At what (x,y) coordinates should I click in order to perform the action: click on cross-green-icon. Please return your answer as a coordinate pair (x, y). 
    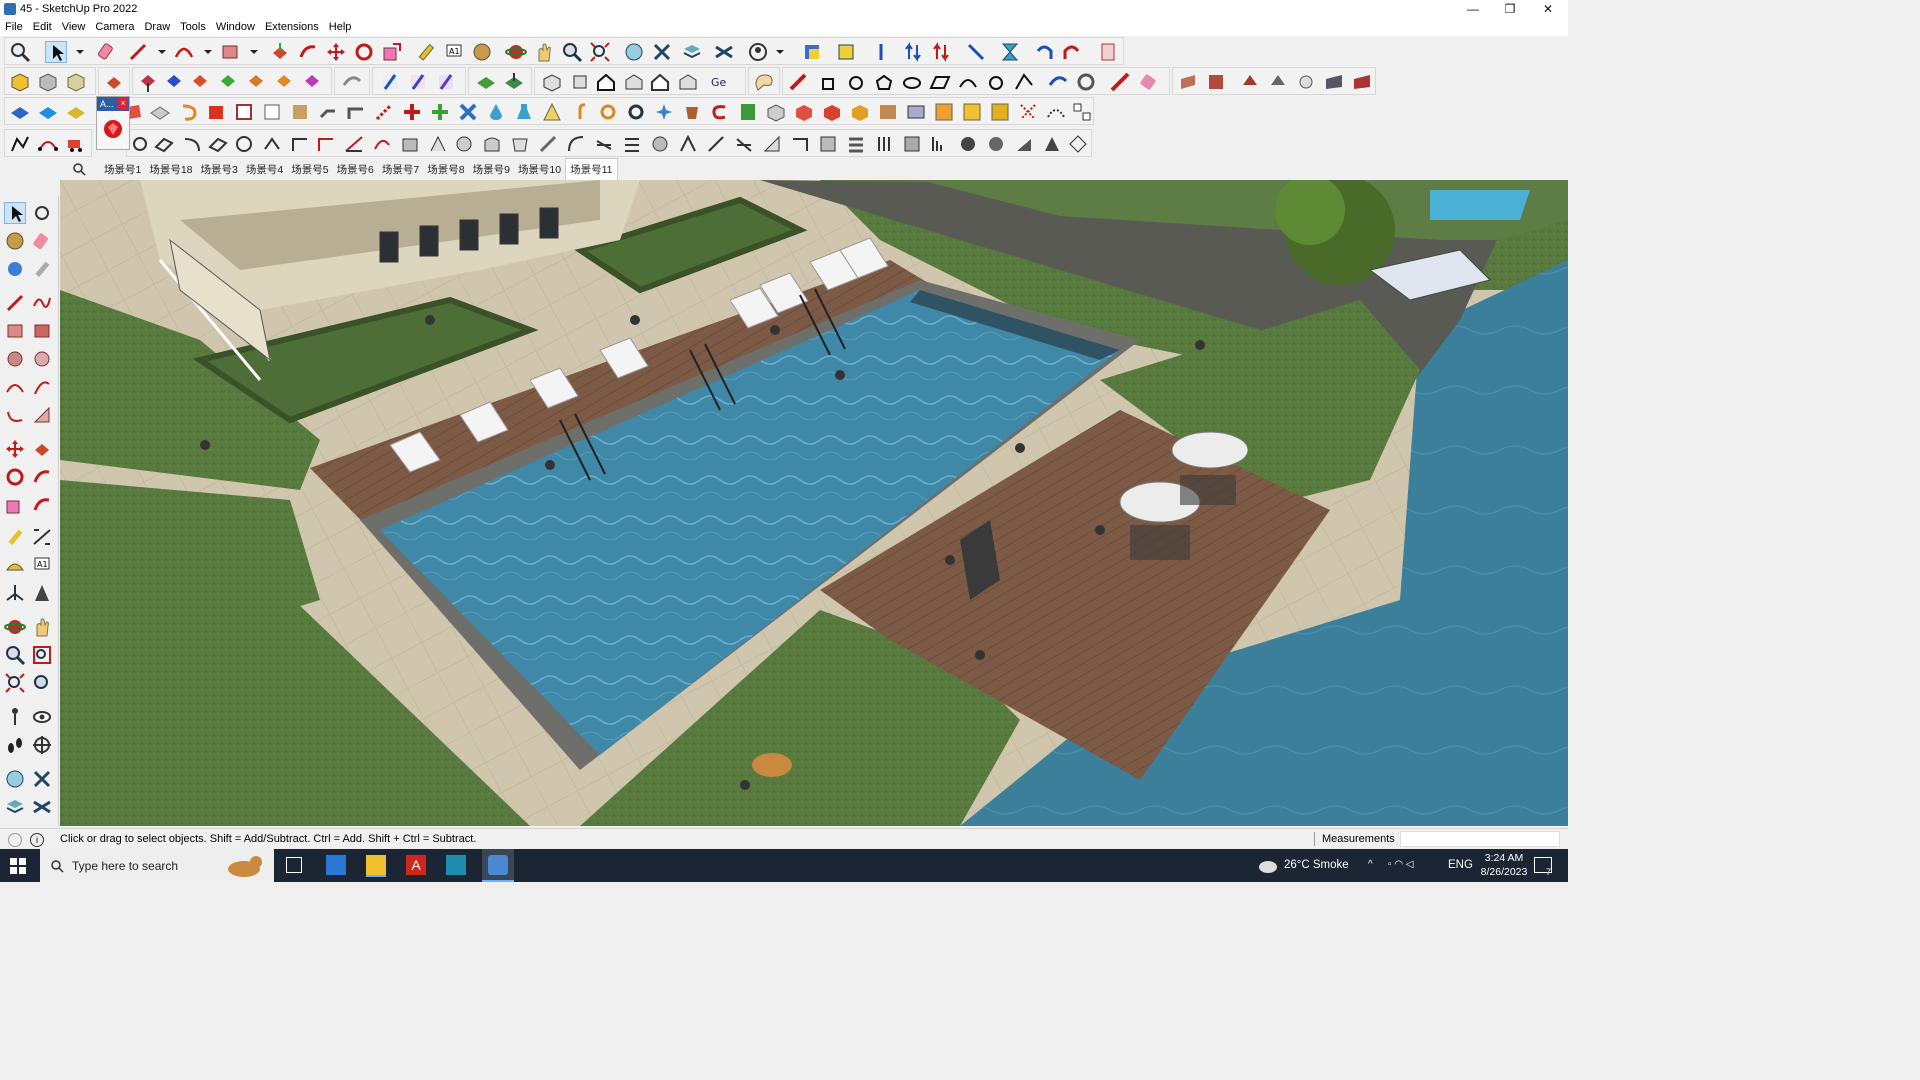
    Looking at the image, I should click on (440, 112).